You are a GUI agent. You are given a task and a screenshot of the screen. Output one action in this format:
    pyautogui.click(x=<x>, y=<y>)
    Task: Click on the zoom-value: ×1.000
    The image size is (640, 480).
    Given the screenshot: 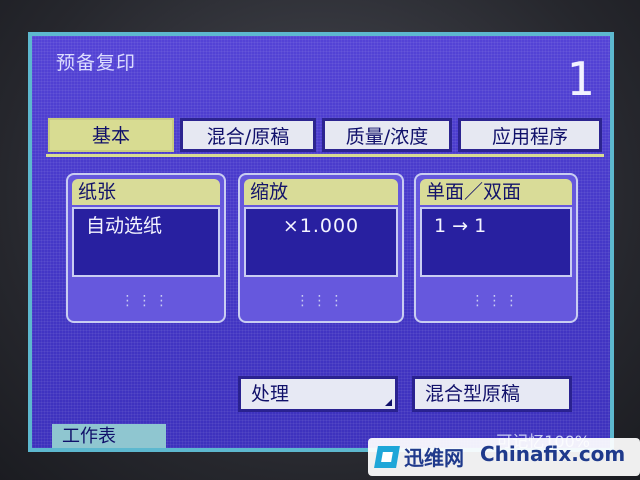 What is the action you would take?
    pyautogui.click(x=321, y=242)
    